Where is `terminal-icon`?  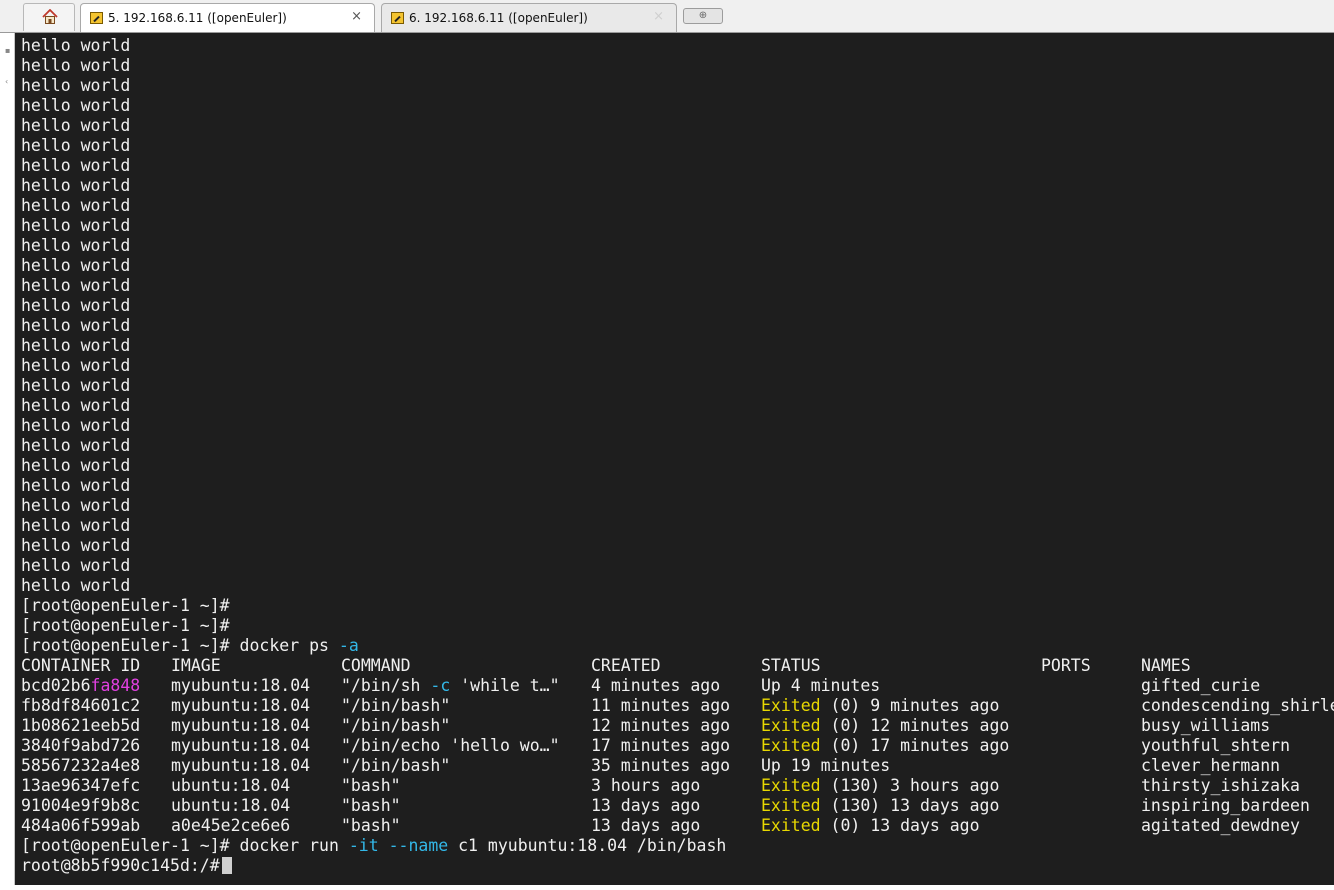 terminal-icon is located at coordinates (397, 18).